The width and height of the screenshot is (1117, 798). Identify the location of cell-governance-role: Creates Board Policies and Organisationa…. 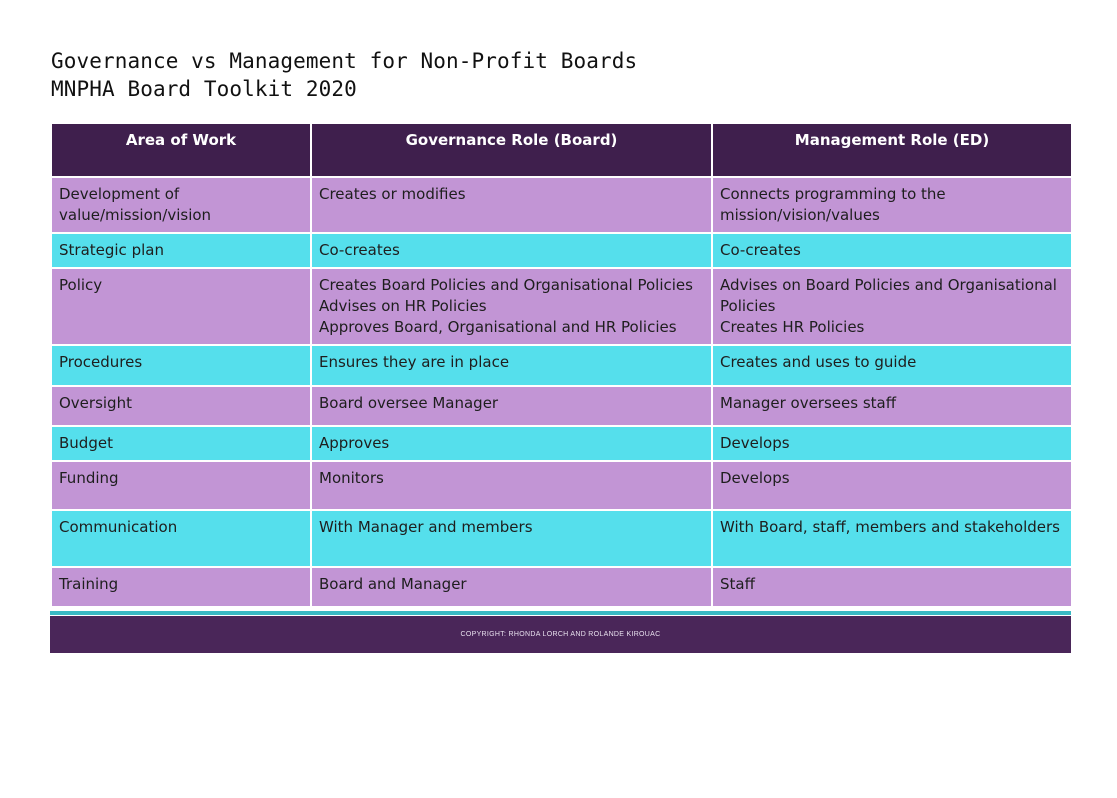
(511, 306).